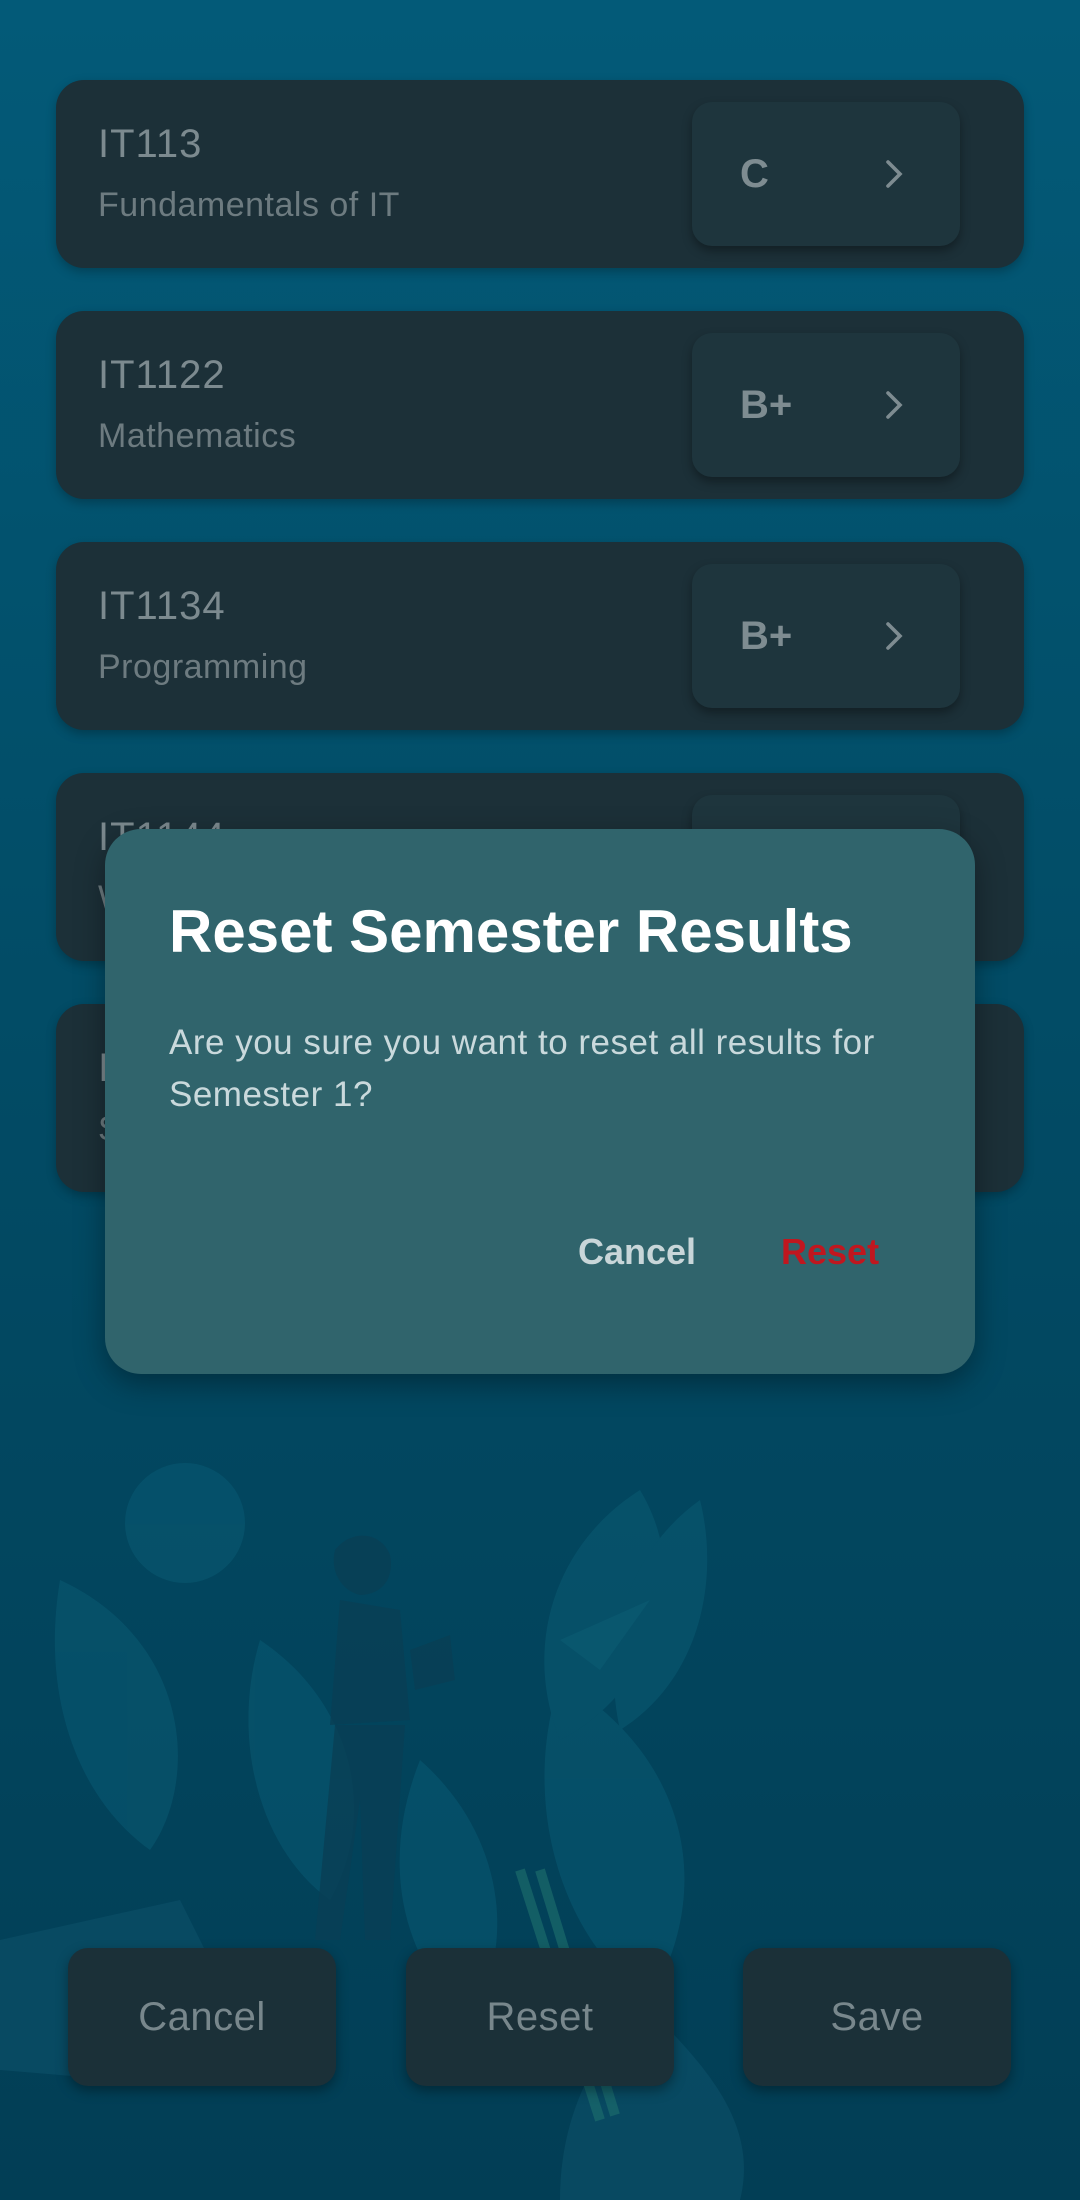  Describe the element at coordinates (511, 931) in the screenshot. I see `dialog-title: Reset Semester Results` at that location.